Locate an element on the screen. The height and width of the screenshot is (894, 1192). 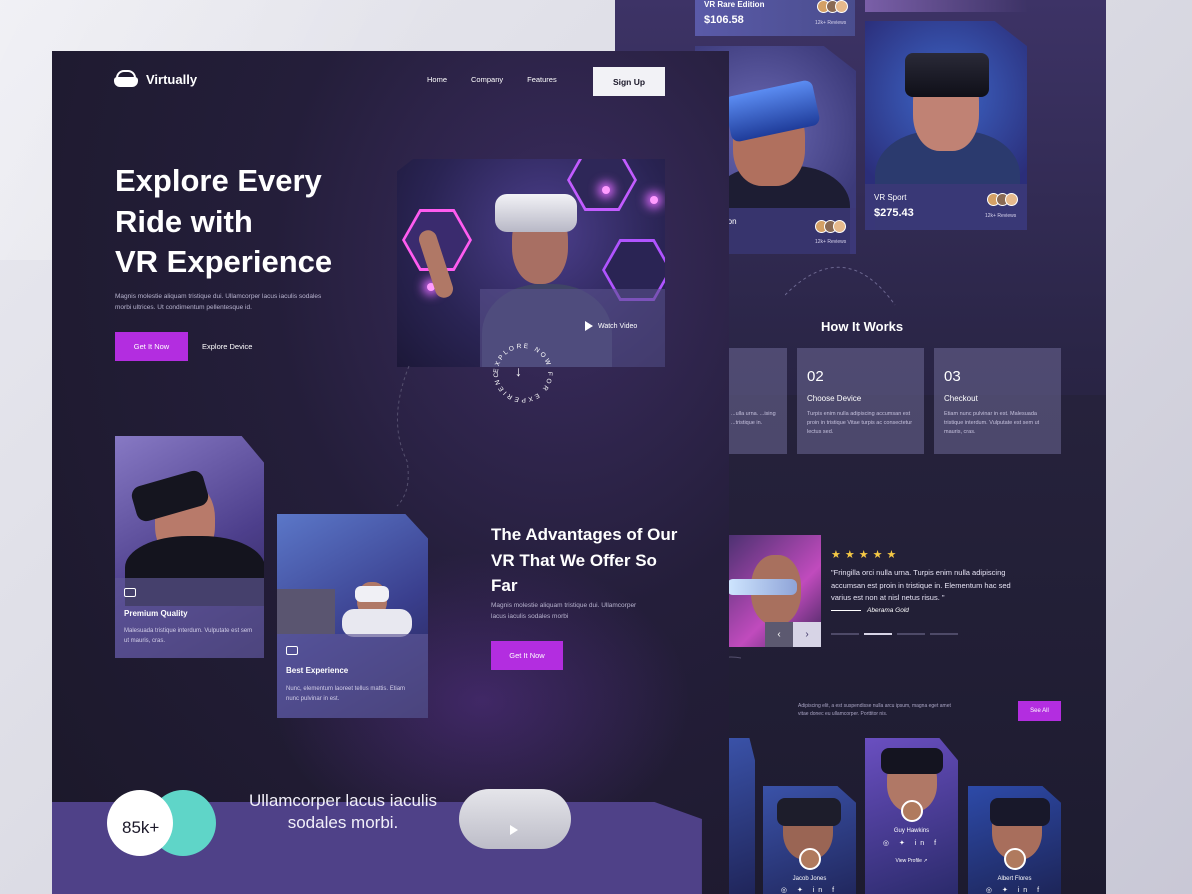
next-testimonial-button: › is located at coordinates (807, 634).